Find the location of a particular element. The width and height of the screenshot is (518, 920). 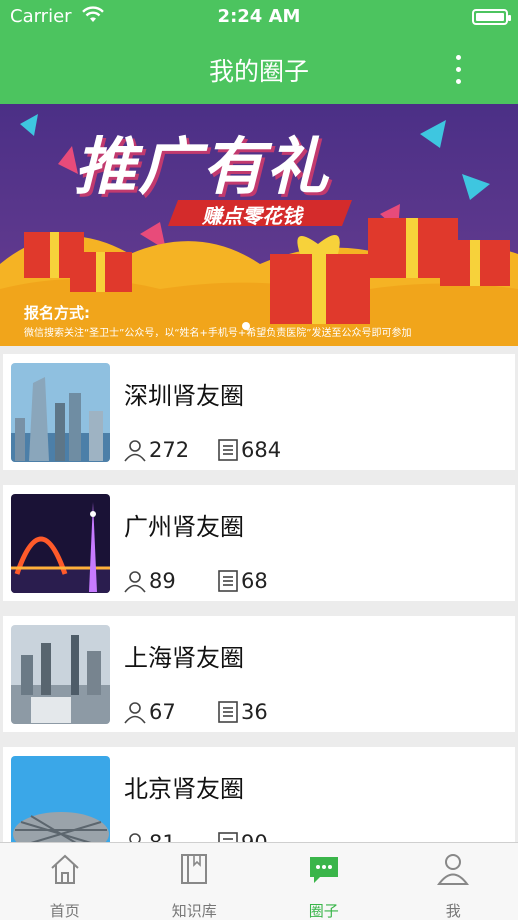

tab-home: 首页 is located at coordinates (65, 881).